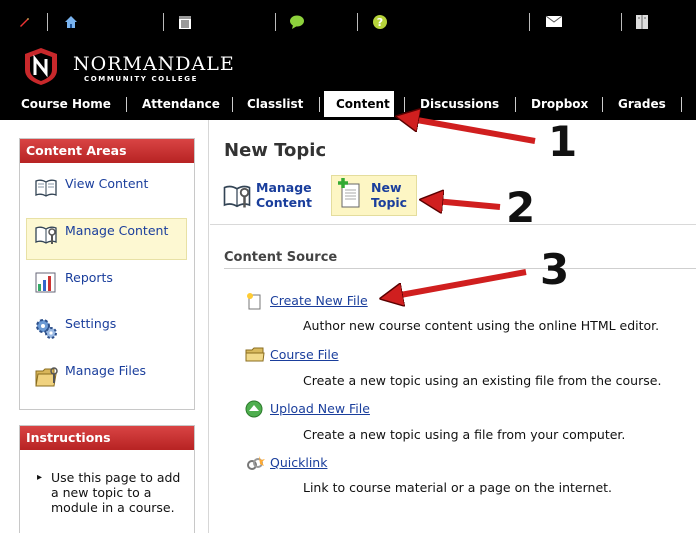 The height and width of the screenshot is (533, 696). I want to click on callout-number-1: 1, so click(563, 141).